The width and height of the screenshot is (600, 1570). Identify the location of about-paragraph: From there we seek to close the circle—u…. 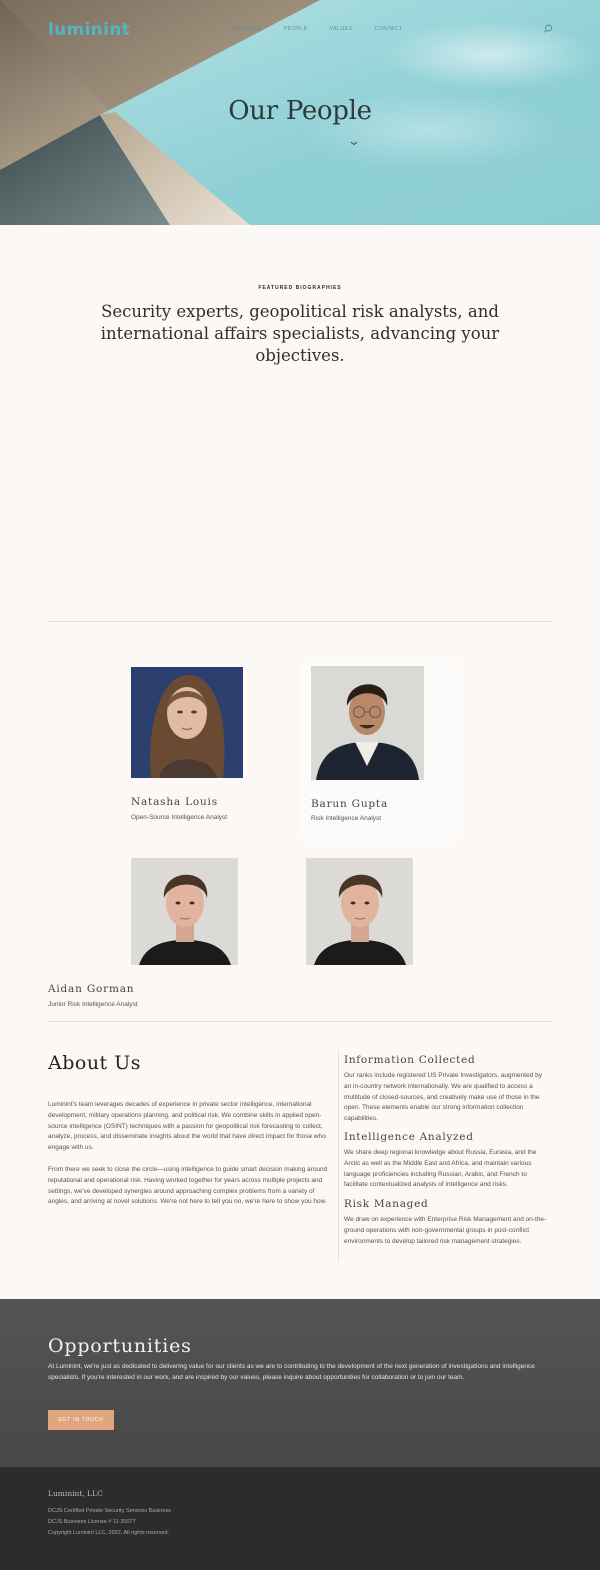
(188, 1186).